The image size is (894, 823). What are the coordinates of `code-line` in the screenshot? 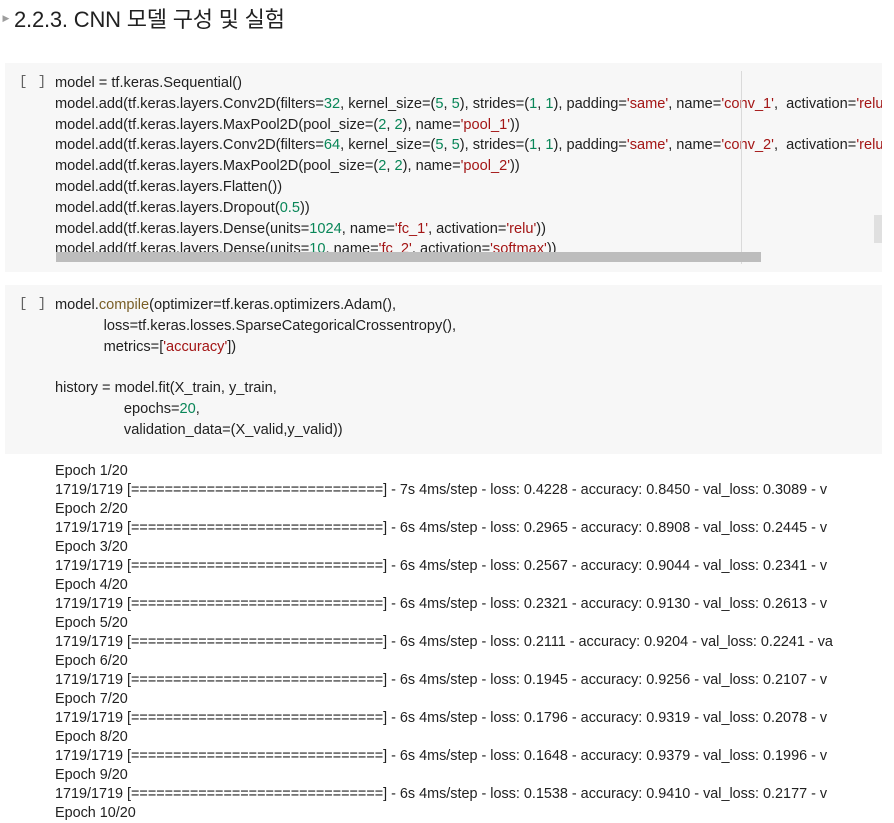 It's located at (468, 367).